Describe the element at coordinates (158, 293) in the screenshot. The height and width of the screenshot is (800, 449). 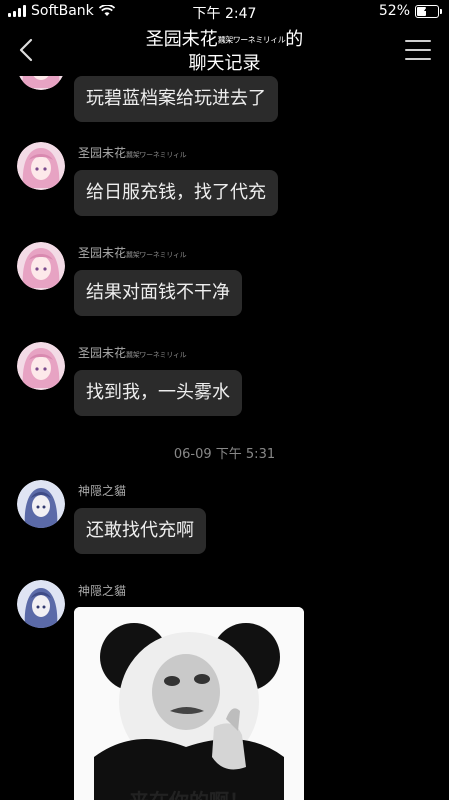
I see `message-bubble: 结果对面钱不干净` at that location.